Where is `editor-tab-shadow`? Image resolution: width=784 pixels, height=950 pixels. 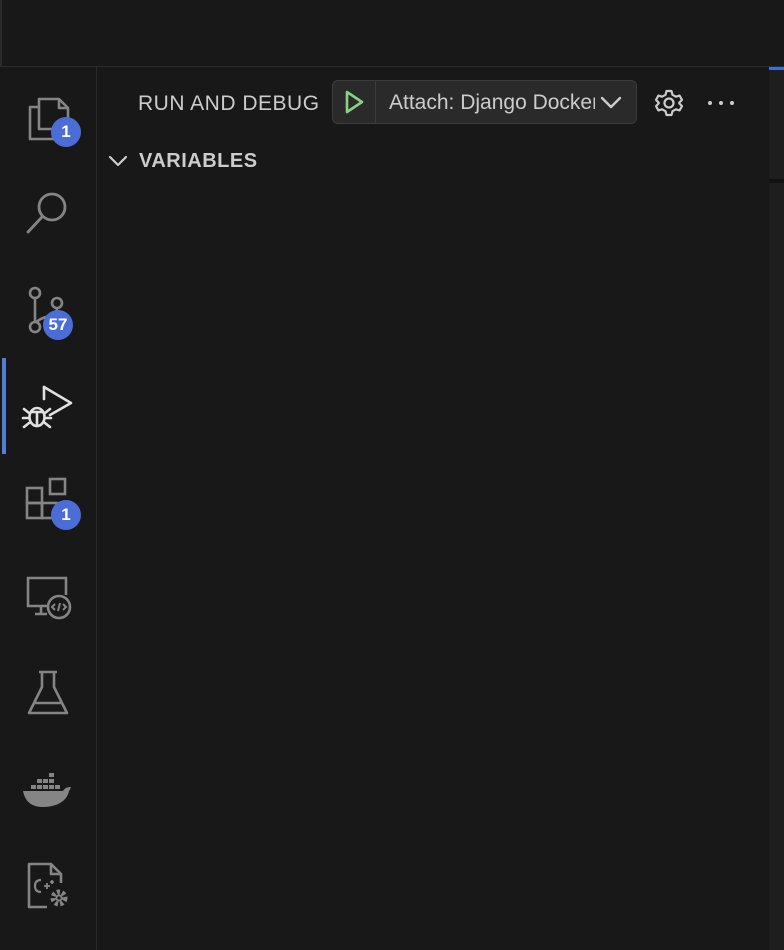
editor-tab-shadow is located at coordinates (776, 181).